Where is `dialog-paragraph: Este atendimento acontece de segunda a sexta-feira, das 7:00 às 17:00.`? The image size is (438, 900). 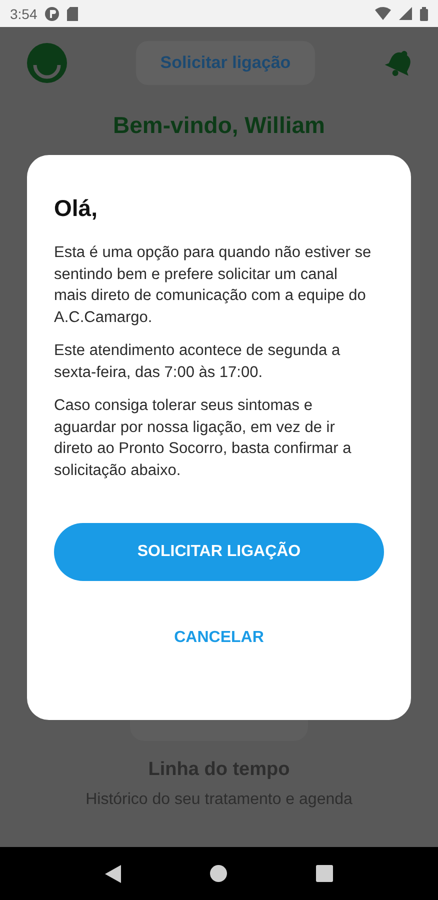 dialog-paragraph: Este atendimento acontece de segunda a sexta-feira, das 7:00 às 17:00. is located at coordinates (198, 361).